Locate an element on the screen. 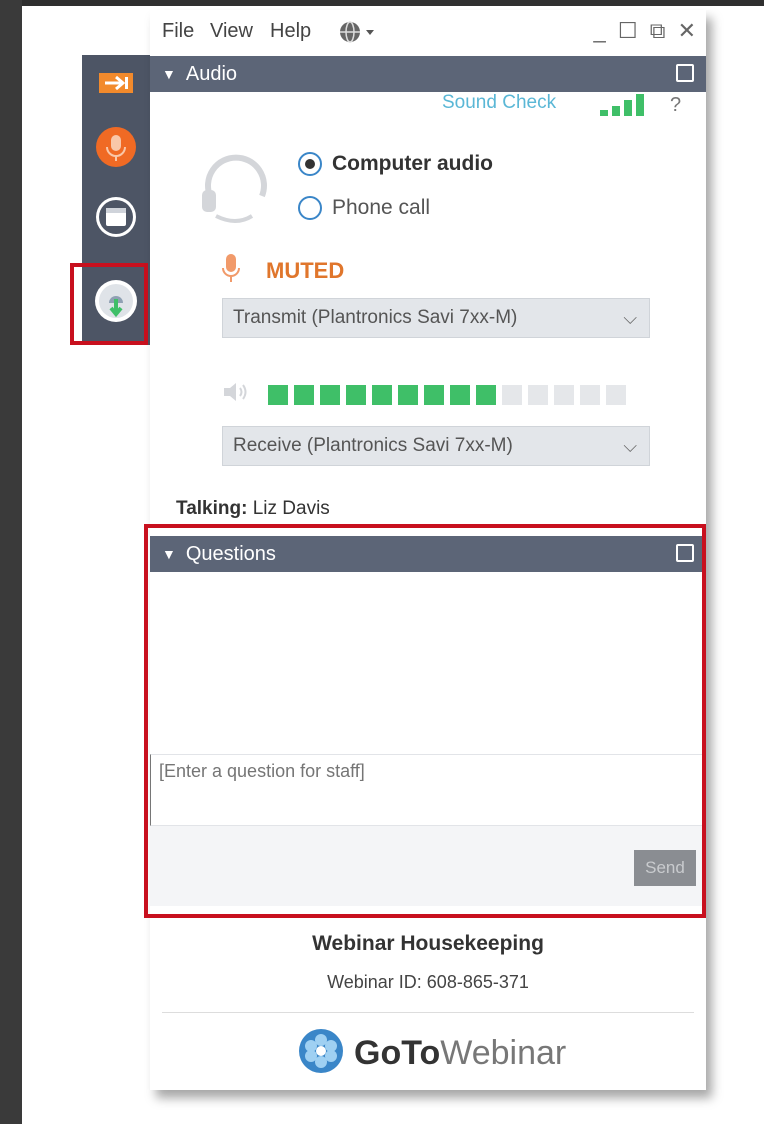 The image size is (764, 1124). calendar-icon is located at coordinates (116, 219).